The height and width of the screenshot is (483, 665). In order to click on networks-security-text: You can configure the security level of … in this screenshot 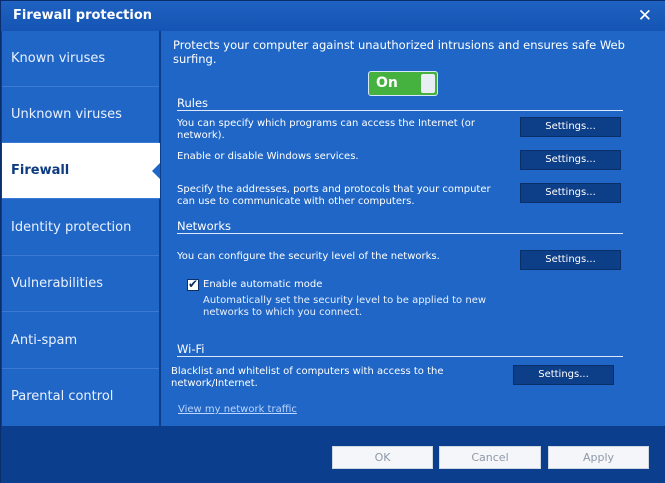, I will do `click(308, 256)`.